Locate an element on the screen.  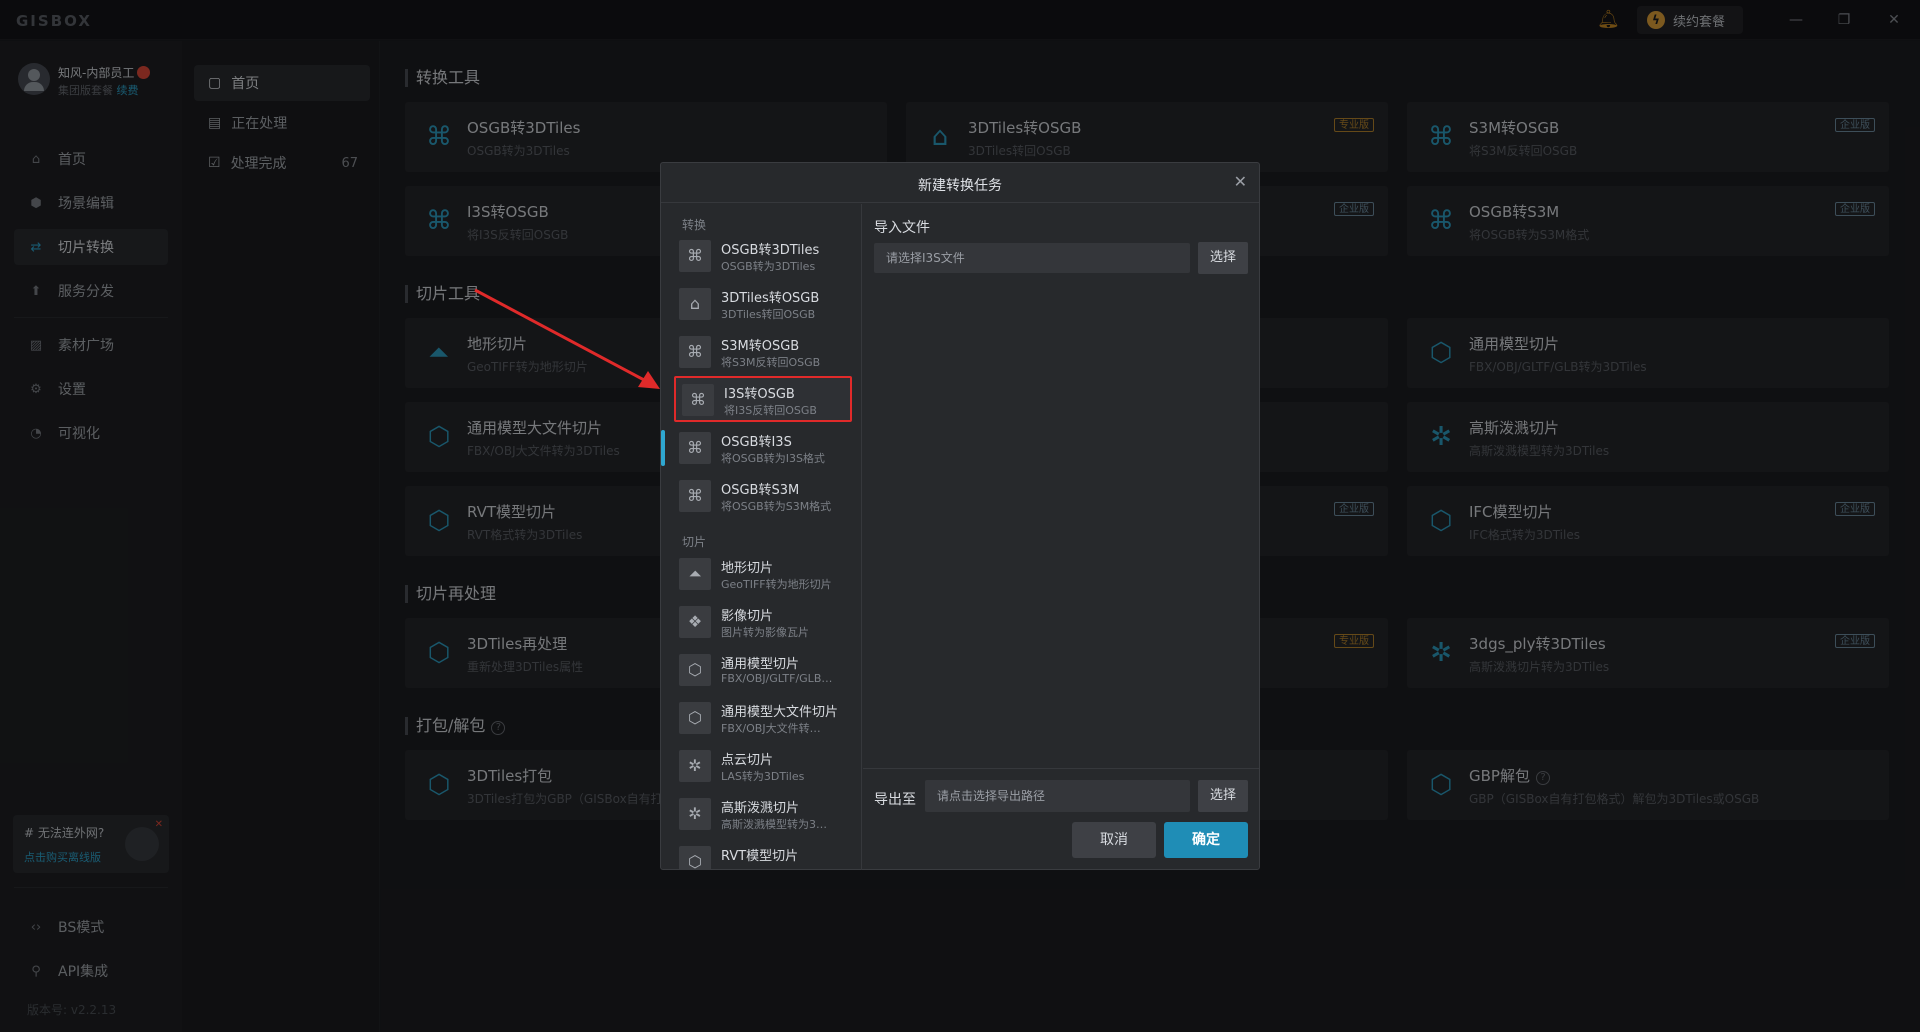
confirm-button: 确定 is located at coordinates (1206, 840).